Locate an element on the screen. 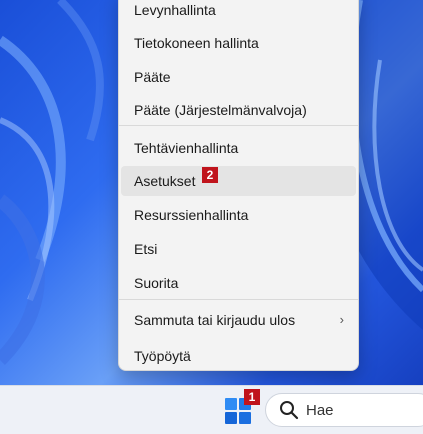 This screenshot has width=423, height=434. menu-item-label: Tietokoneen hallinta is located at coordinates (196, 43).